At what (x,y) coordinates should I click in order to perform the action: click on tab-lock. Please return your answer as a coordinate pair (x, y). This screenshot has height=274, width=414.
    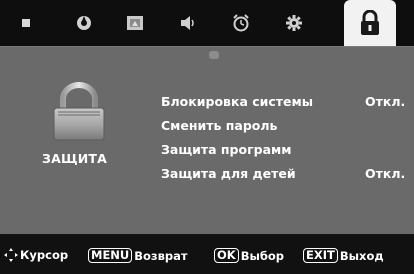
    Looking at the image, I should click on (370, 23).